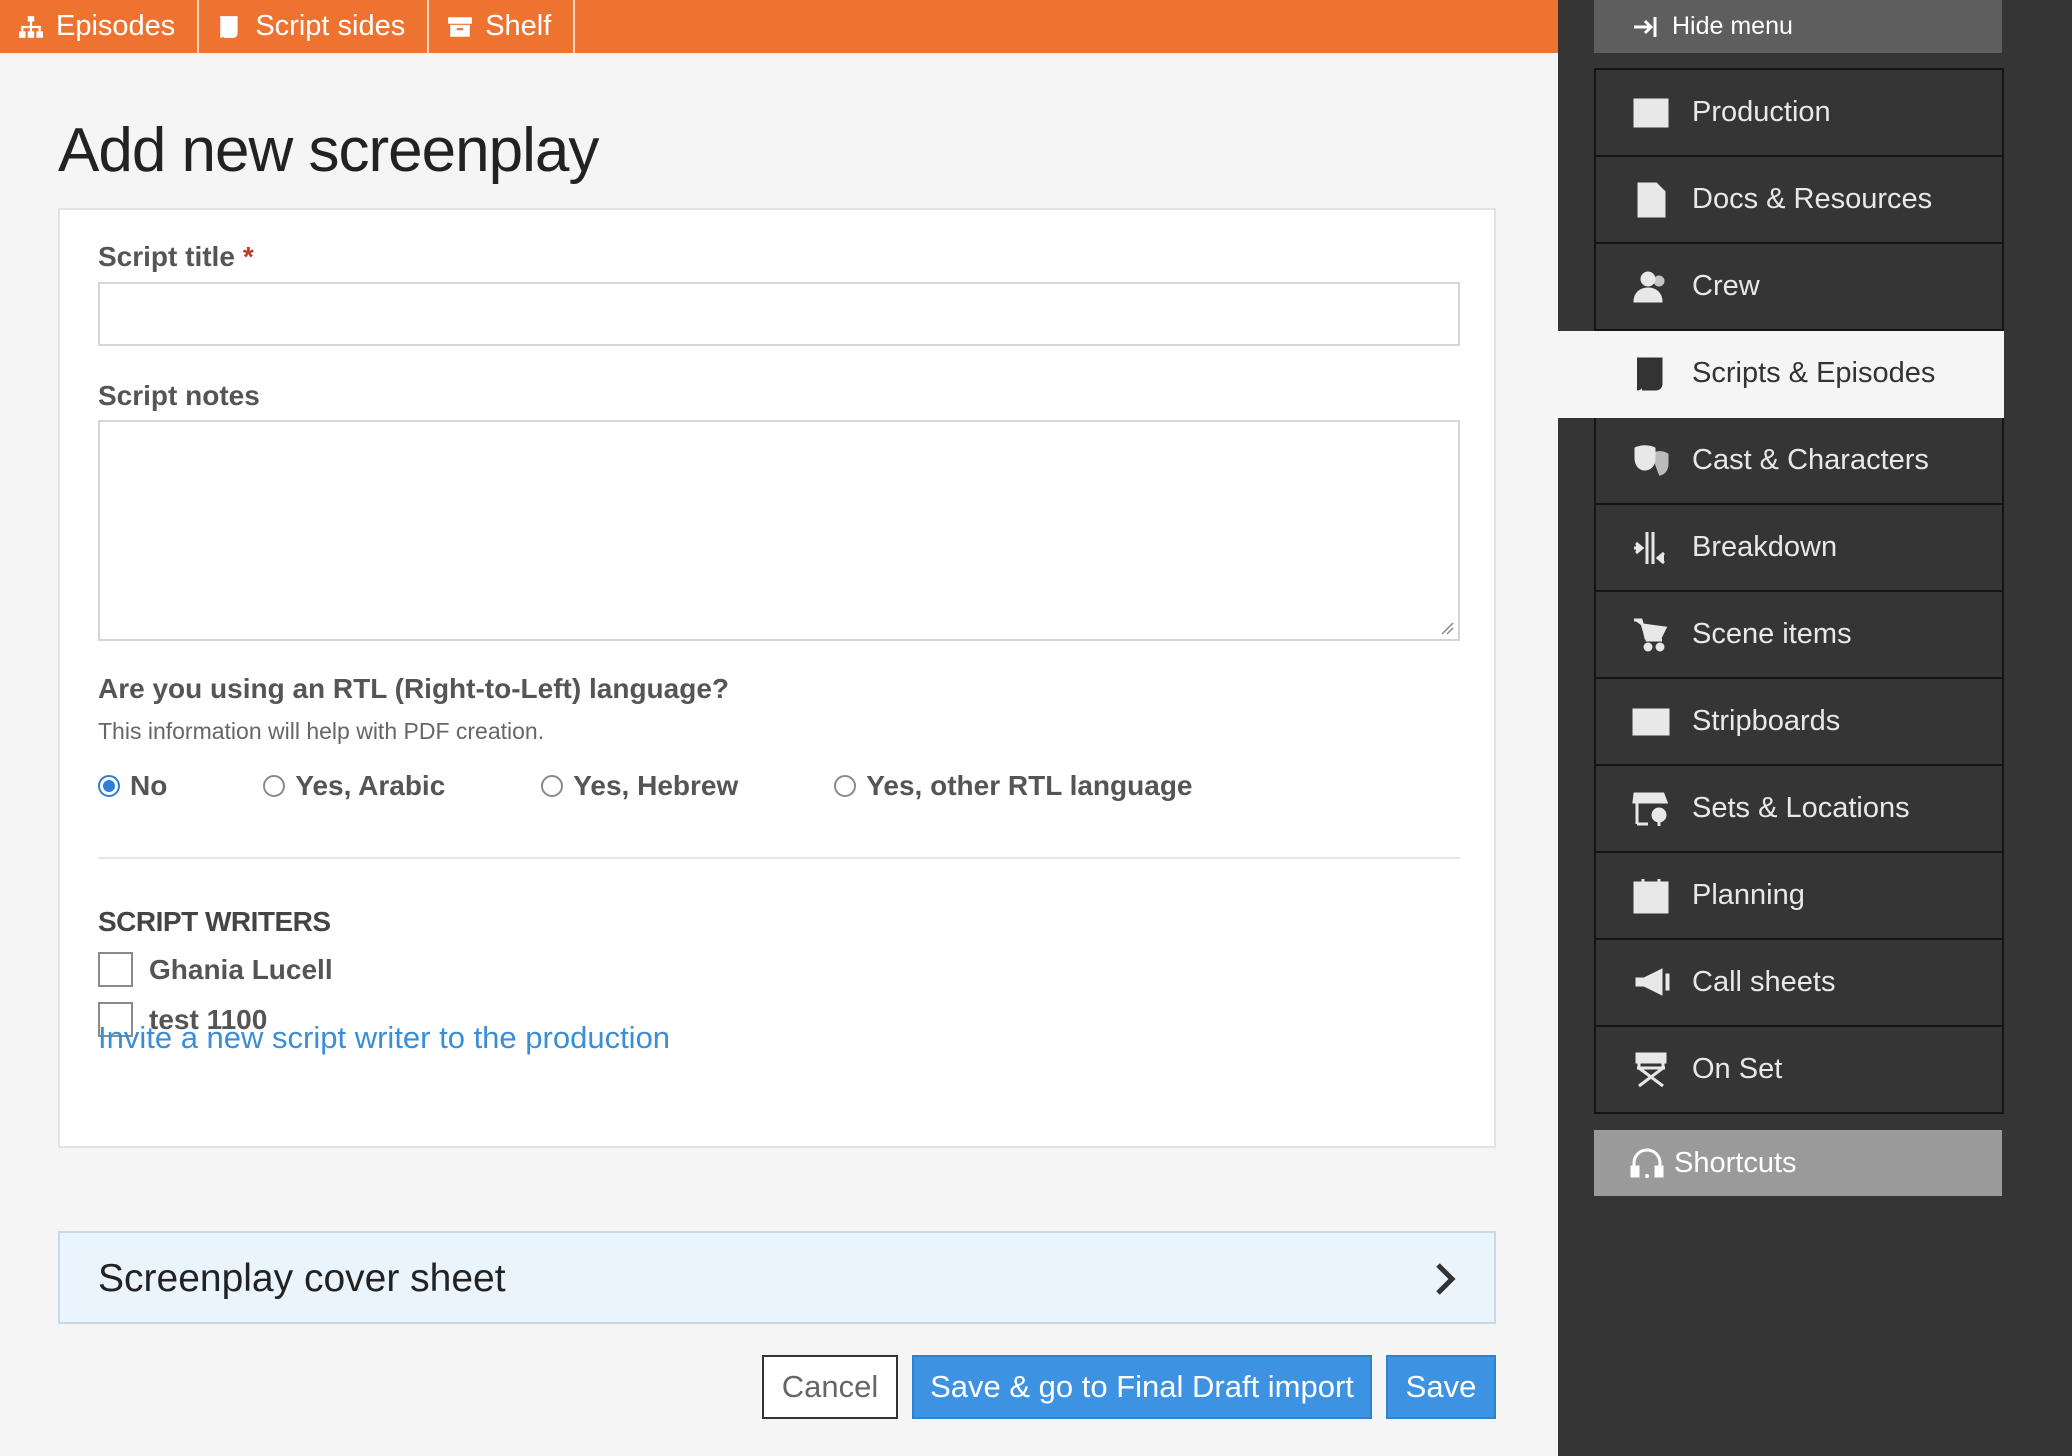 This screenshot has height=1456, width=2072. What do you see at coordinates (779, 26) in the screenshot?
I see `top-tab-bar: Episodes Script sides Shelf` at bounding box center [779, 26].